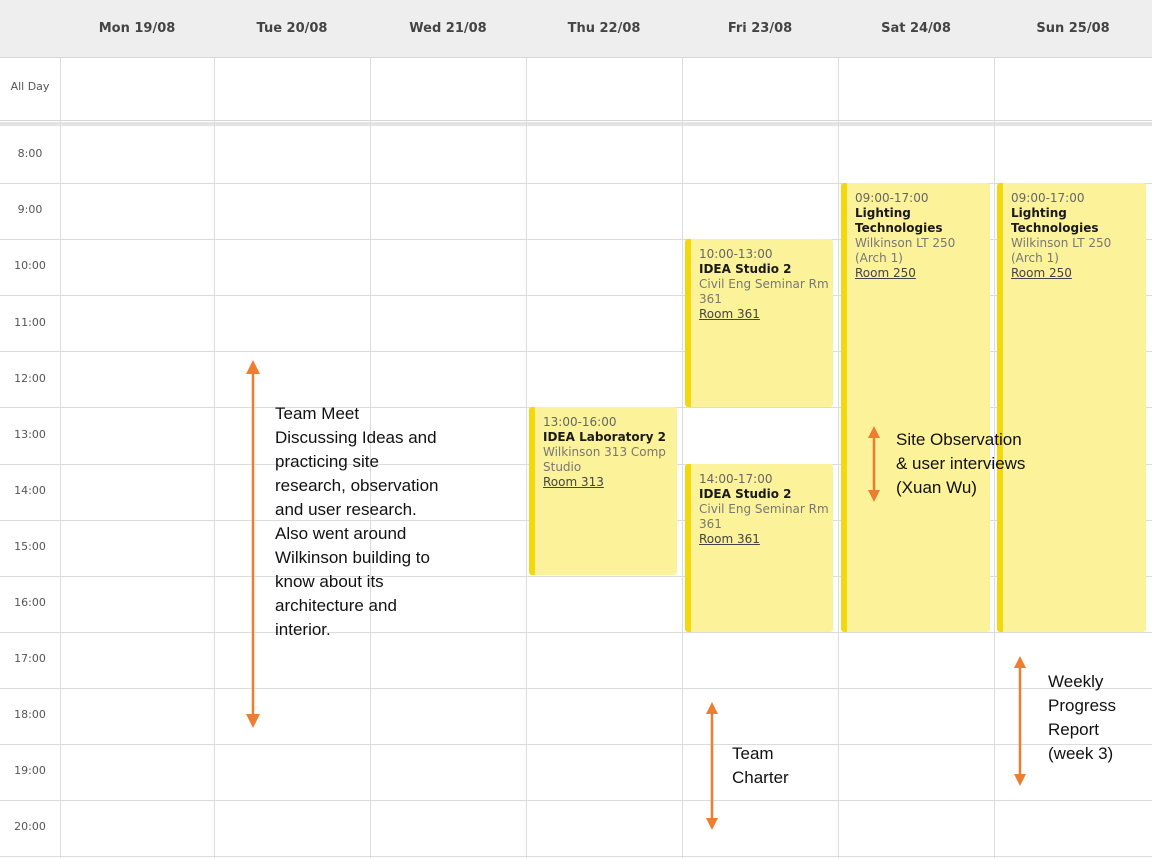 The width and height of the screenshot is (1152, 858). Describe the element at coordinates (448, 28) in the screenshot. I see `day-header-wed: Wed 21/08` at that location.